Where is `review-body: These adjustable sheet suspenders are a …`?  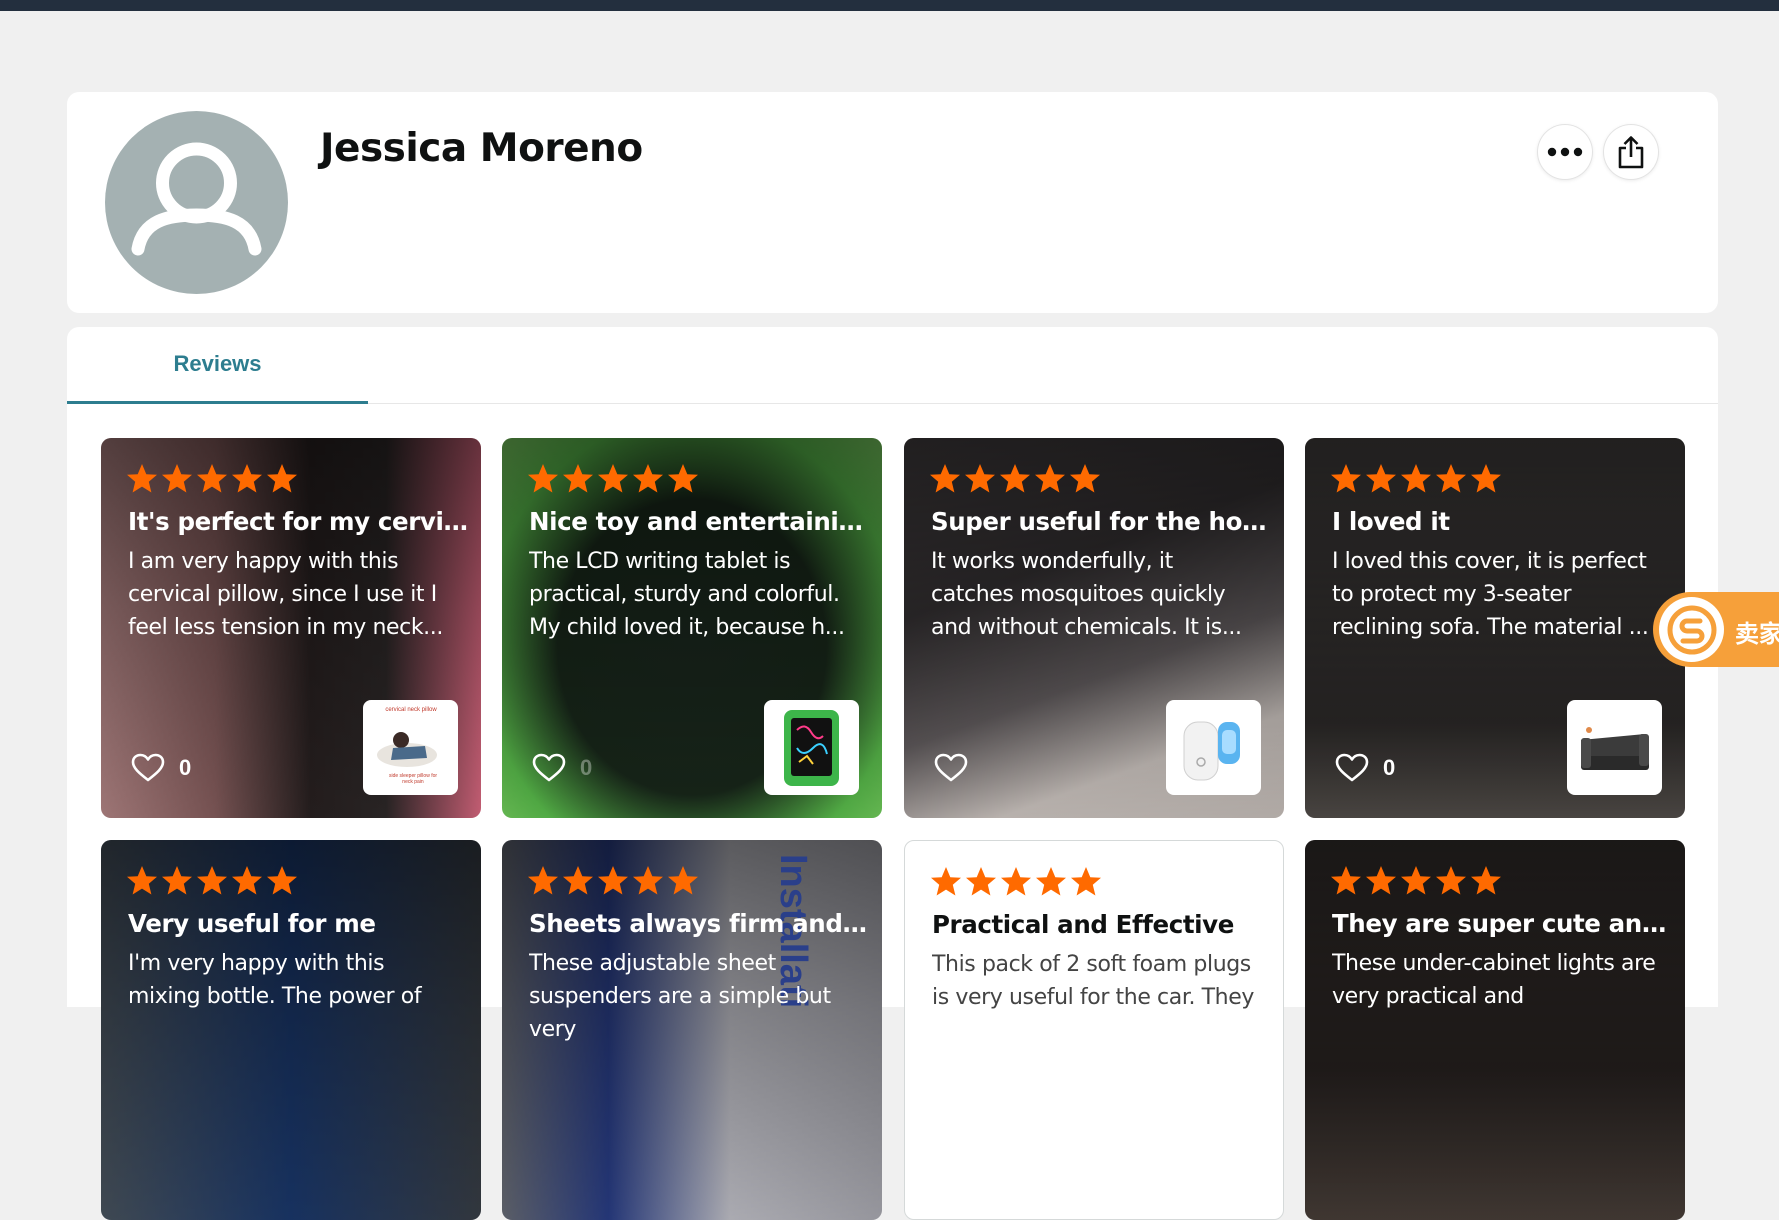
review-body: These adjustable sheet suspenders are a … is located at coordinates (680, 996).